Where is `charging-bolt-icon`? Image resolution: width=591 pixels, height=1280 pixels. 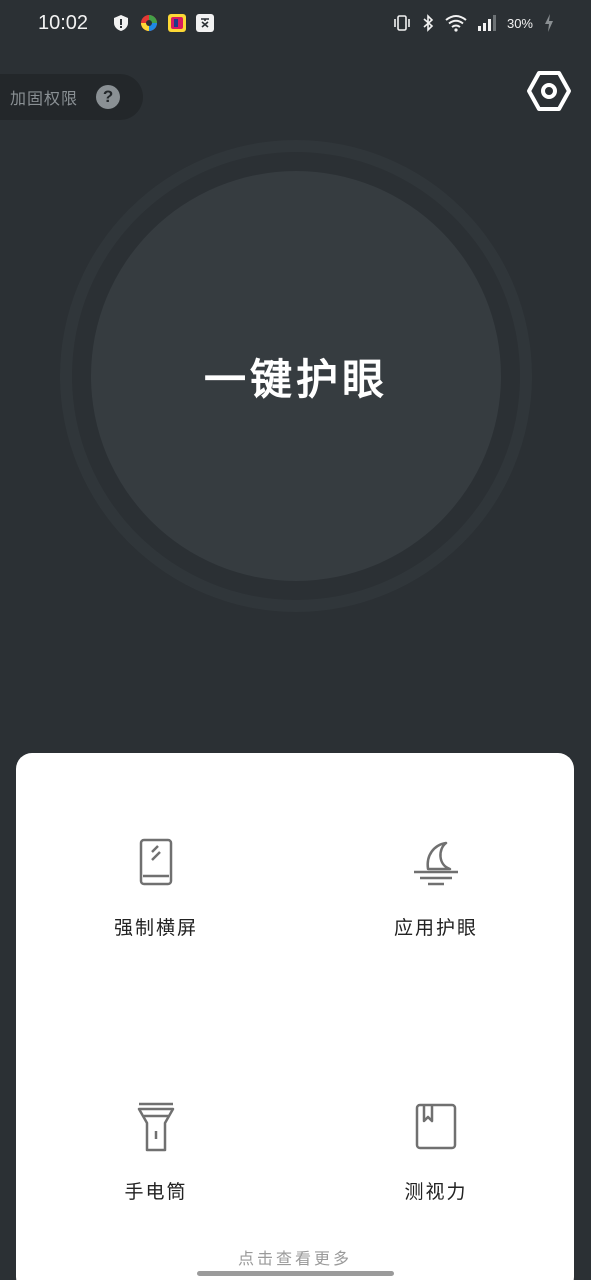
charging-bolt-icon is located at coordinates (549, 23).